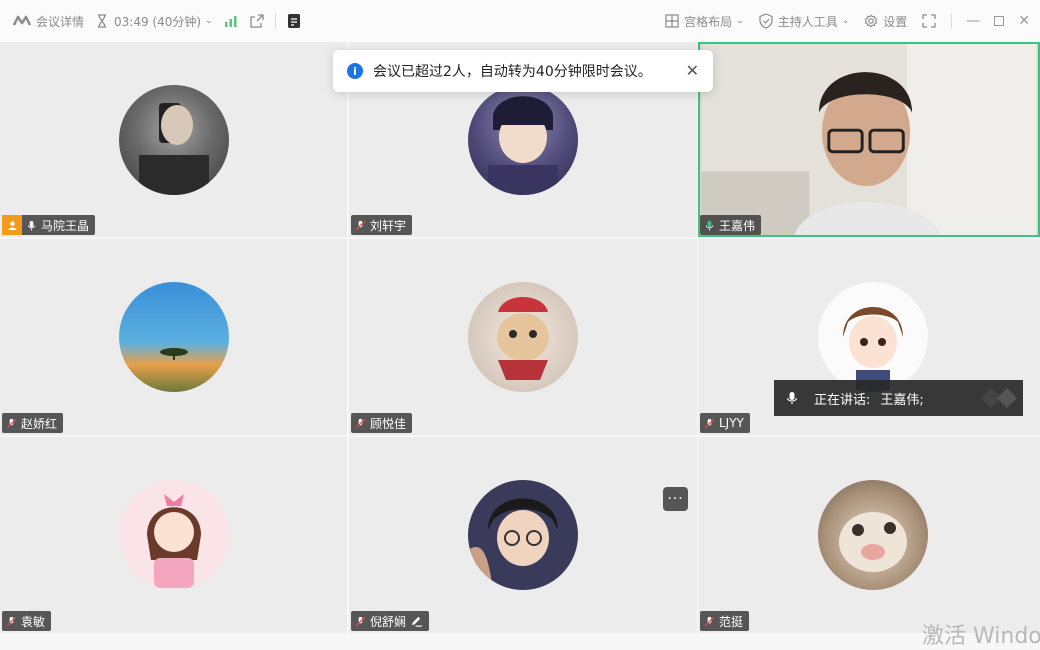 The width and height of the screenshot is (1040, 650). I want to click on layout-button: 宫格布局 ⌄, so click(704, 21).